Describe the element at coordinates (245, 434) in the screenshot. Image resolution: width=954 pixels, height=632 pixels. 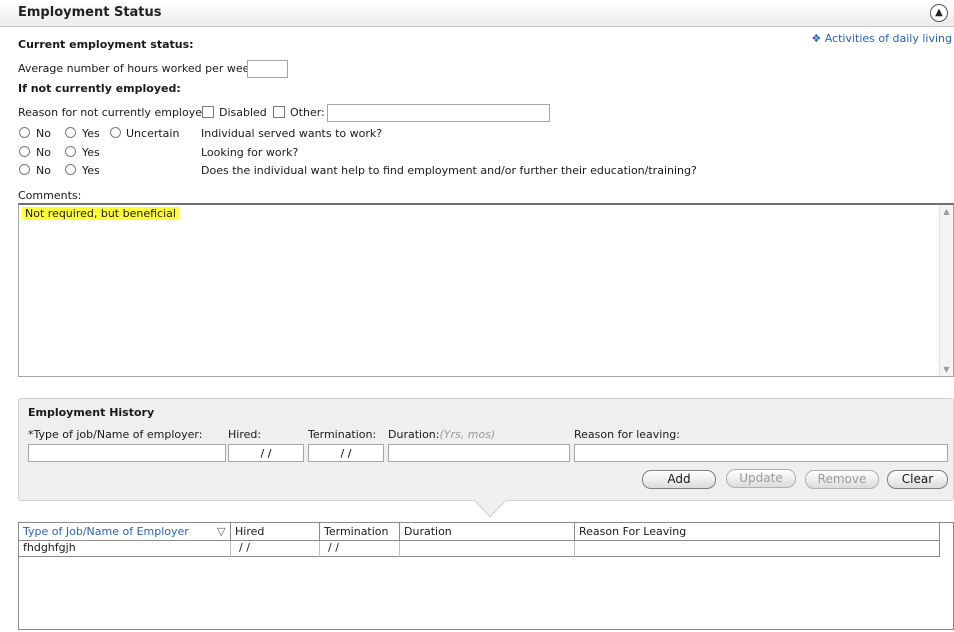
I see `hired-label: Hired:` at that location.